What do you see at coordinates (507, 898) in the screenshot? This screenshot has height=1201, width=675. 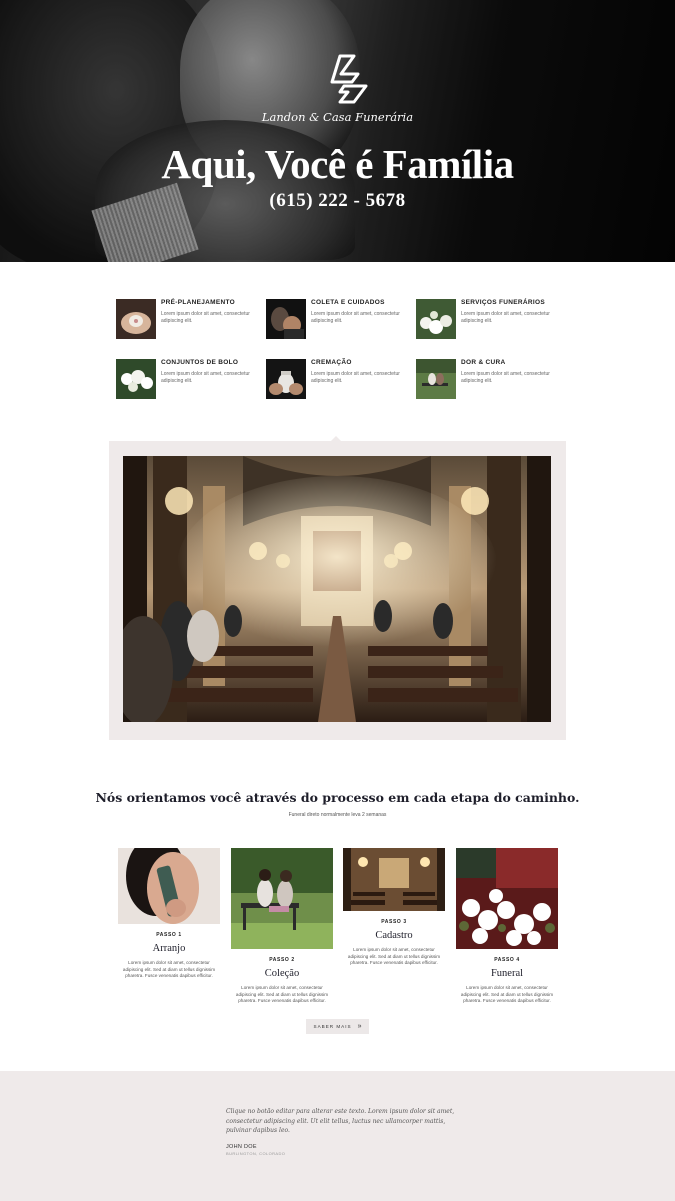 I see `casket-flowers-photo` at bounding box center [507, 898].